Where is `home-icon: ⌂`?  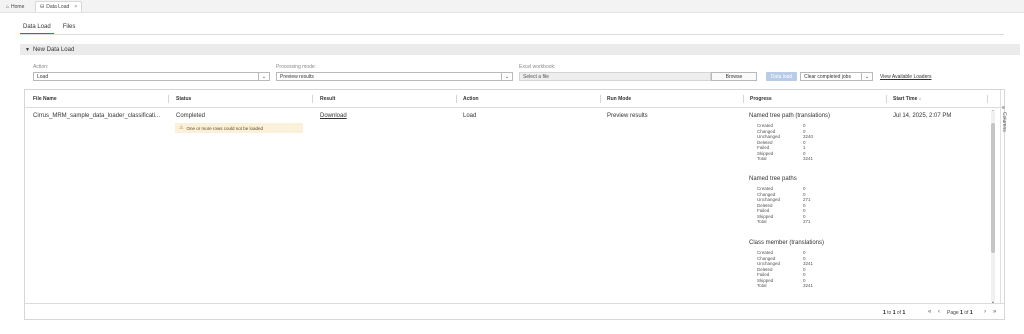
home-icon: ⌂ is located at coordinates (8, 6).